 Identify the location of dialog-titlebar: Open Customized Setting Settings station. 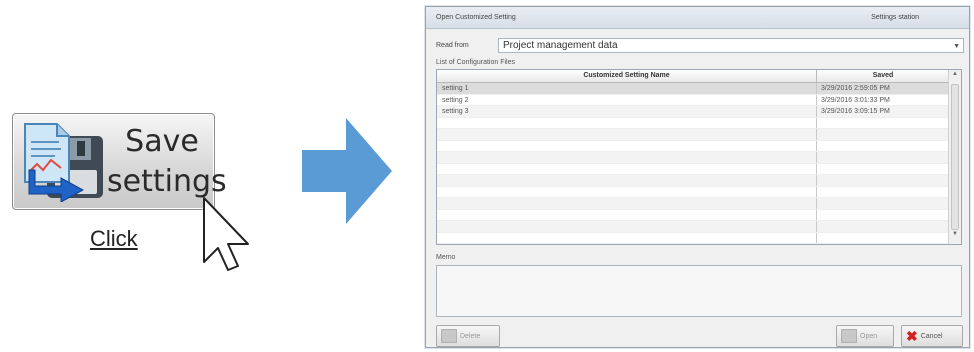
(697, 18).